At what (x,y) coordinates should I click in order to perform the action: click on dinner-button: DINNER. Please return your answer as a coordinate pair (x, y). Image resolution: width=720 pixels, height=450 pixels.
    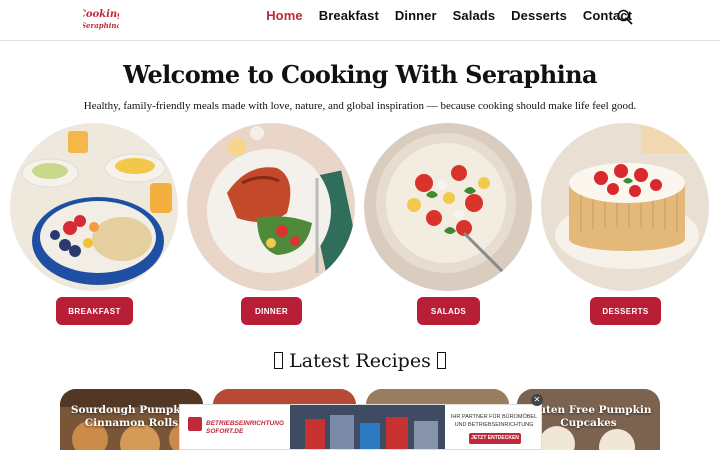
    Looking at the image, I should click on (271, 311).